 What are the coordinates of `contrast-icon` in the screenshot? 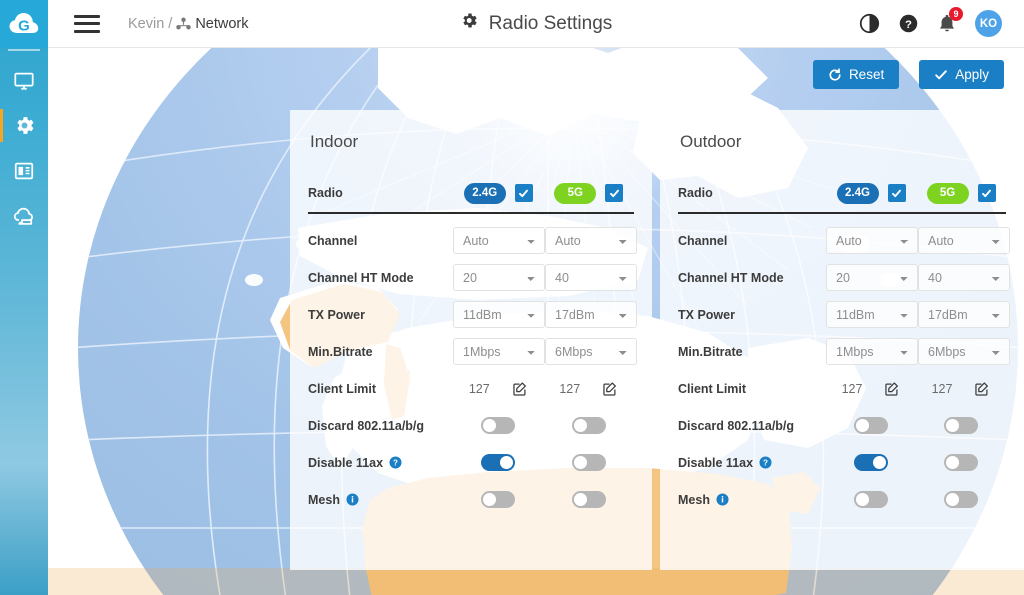 It's located at (869, 23).